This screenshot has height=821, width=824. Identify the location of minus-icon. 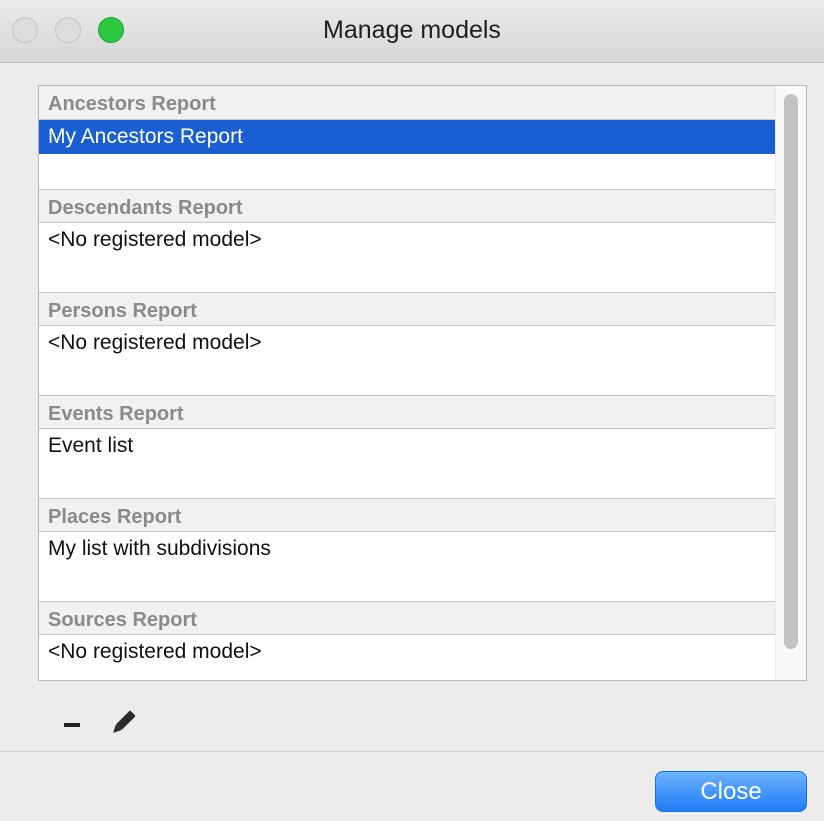
(72, 725).